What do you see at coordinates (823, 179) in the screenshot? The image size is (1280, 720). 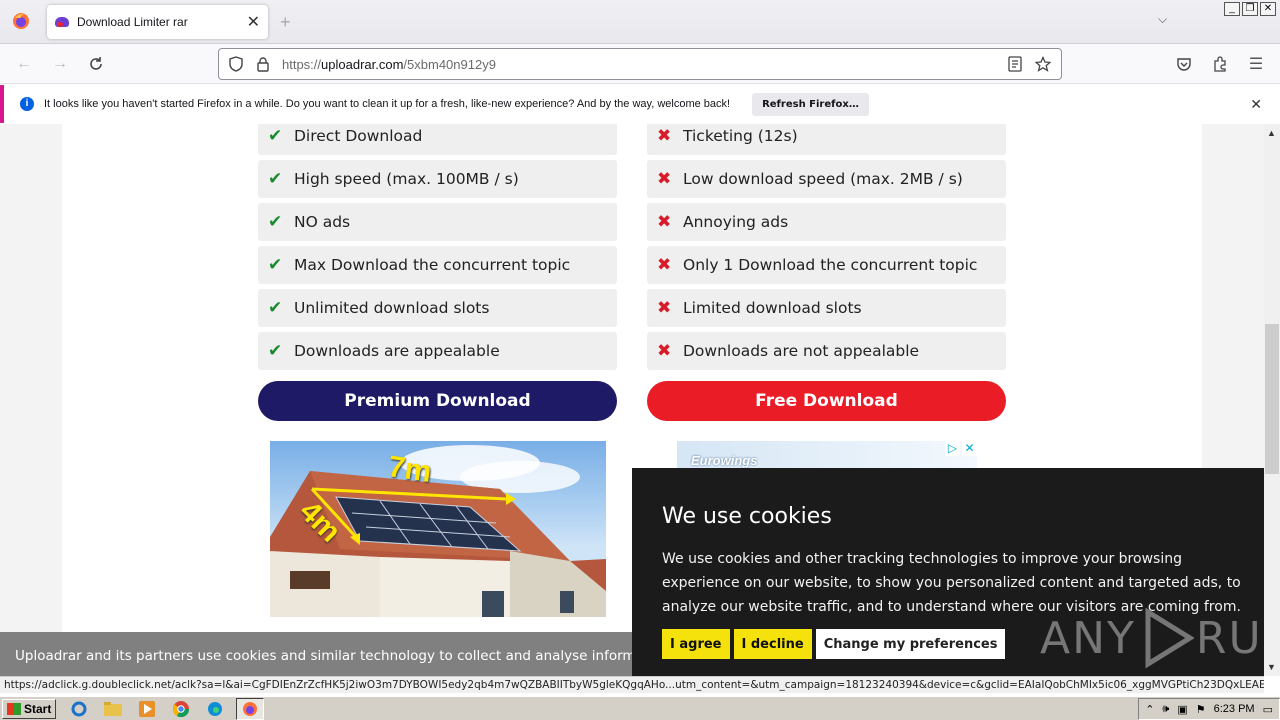 I see `feature-label: Low download speed (max. 2MB / s)` at bounding box center [823, 179].